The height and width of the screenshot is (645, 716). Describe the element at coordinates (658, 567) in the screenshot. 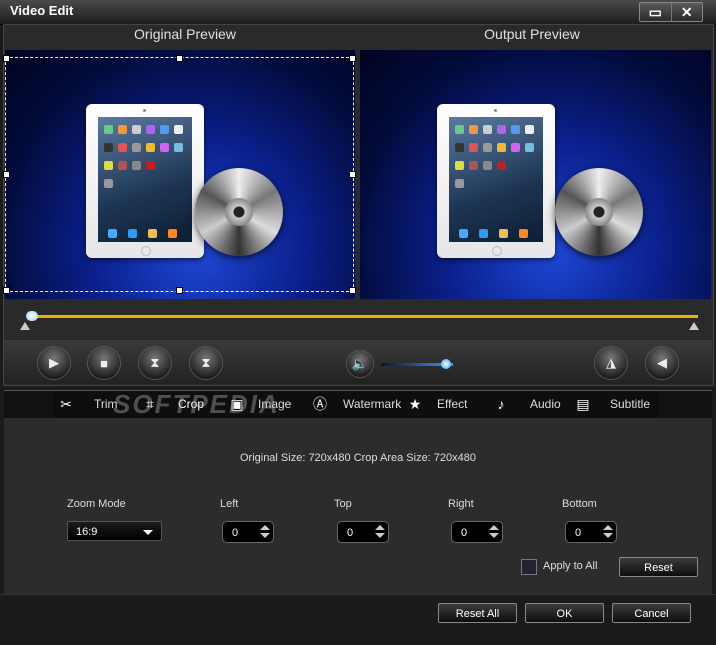

I see `reset-button: Reset` at that location.